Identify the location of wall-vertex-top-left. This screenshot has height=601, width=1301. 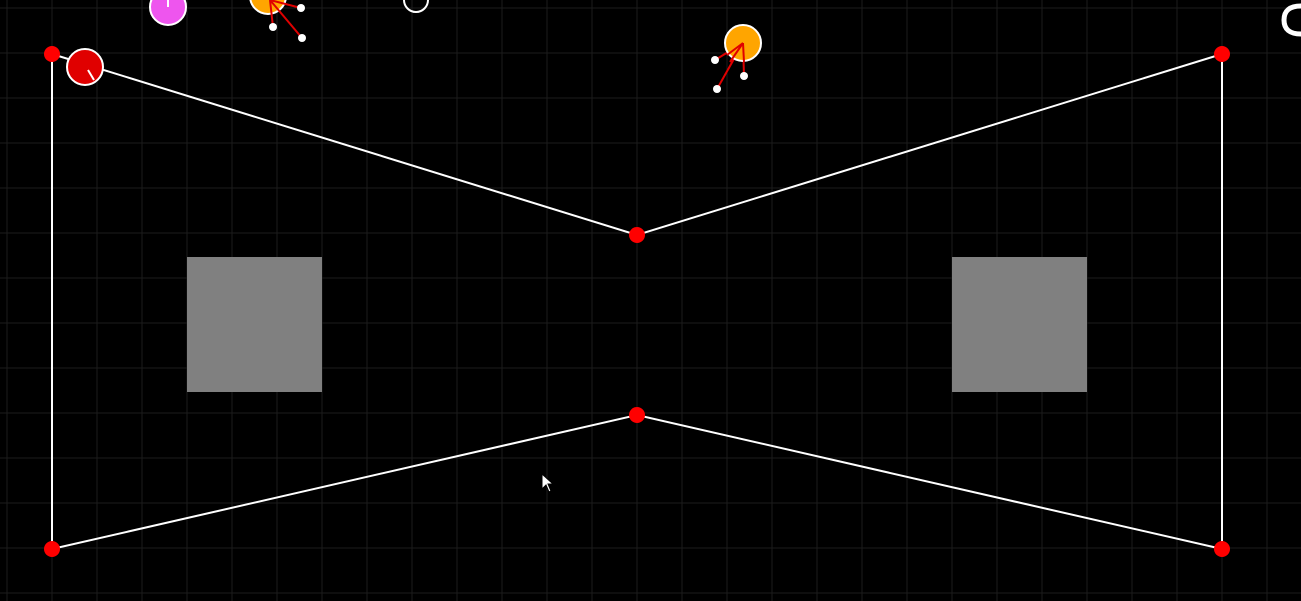
(52, 54).